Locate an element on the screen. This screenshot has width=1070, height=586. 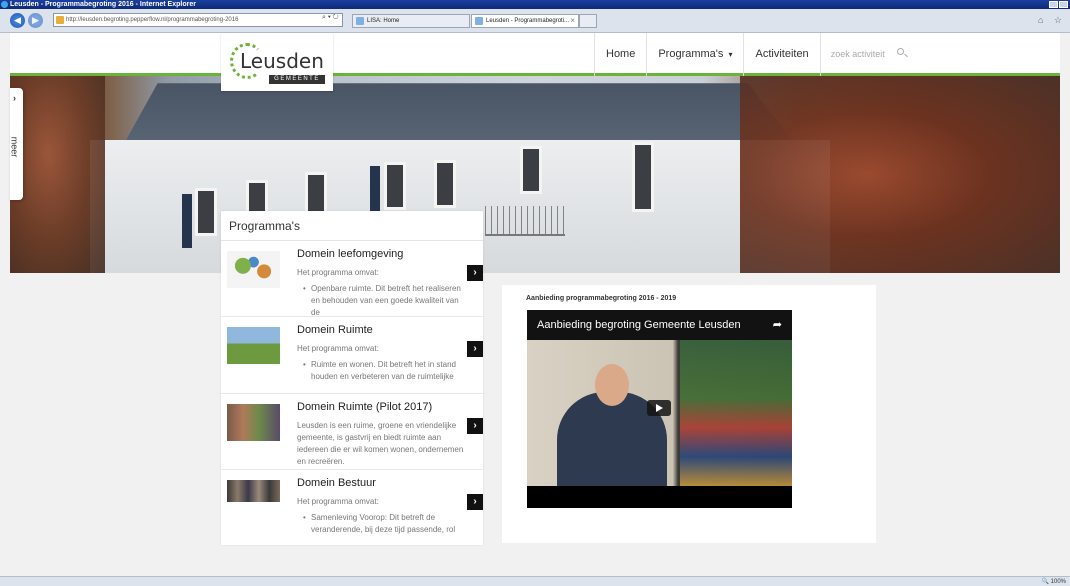
video-title: Aanbieding begroting Gemeente Leusden is located at coordinates (659, 325).